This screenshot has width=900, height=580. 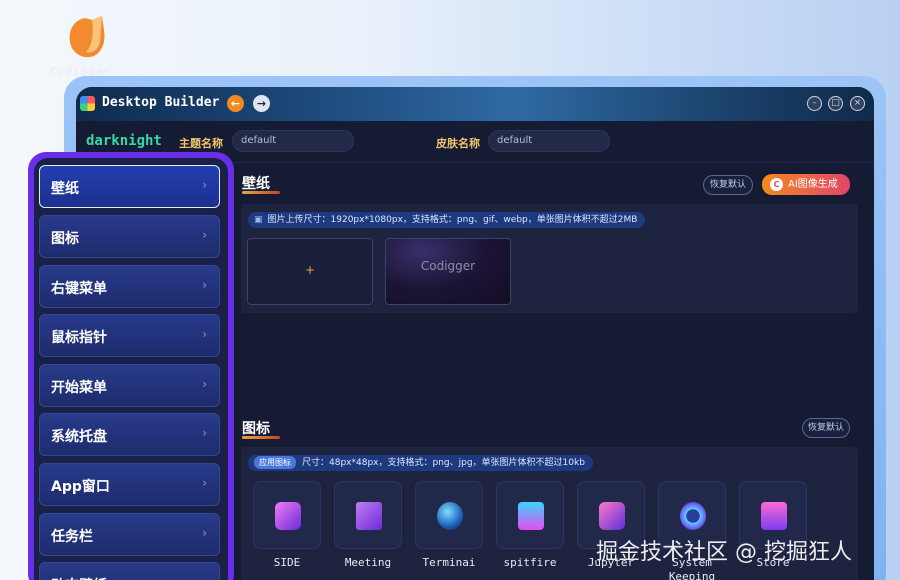 What do you see at coordinates (256, 429) in the screenshot?
I see `icon-section-title: 图标` at bounding box center [256, 429].